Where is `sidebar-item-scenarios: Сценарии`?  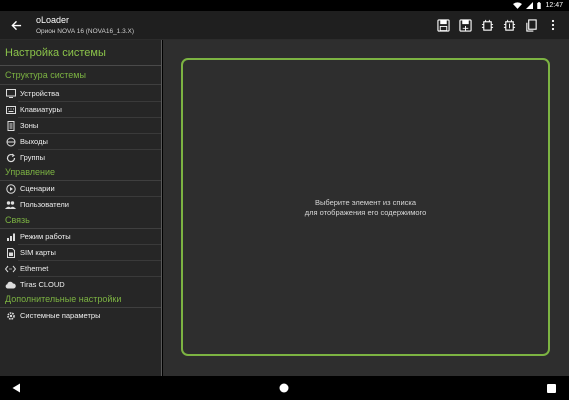 sidebar-item-scenarios: Сценарии is located at coordinates (80, 188).